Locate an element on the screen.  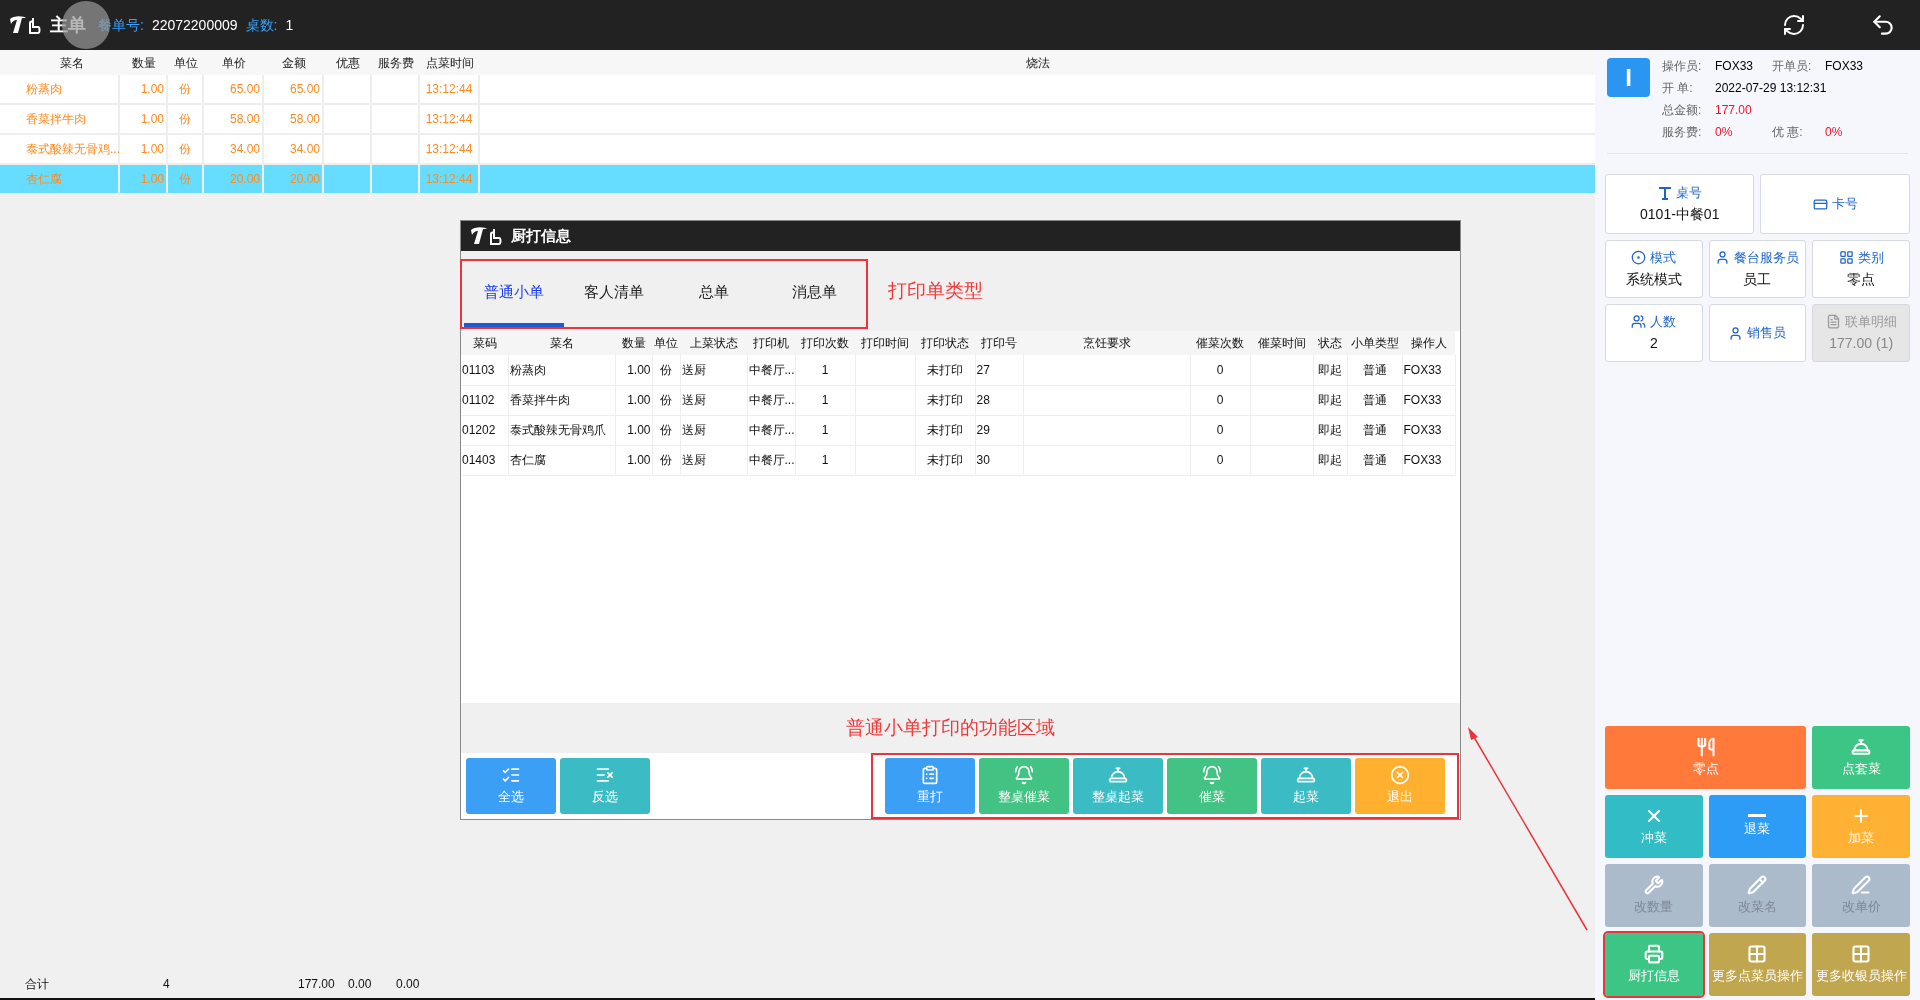
info-card-button: 销售员 is located at coordinates (1757, 333).